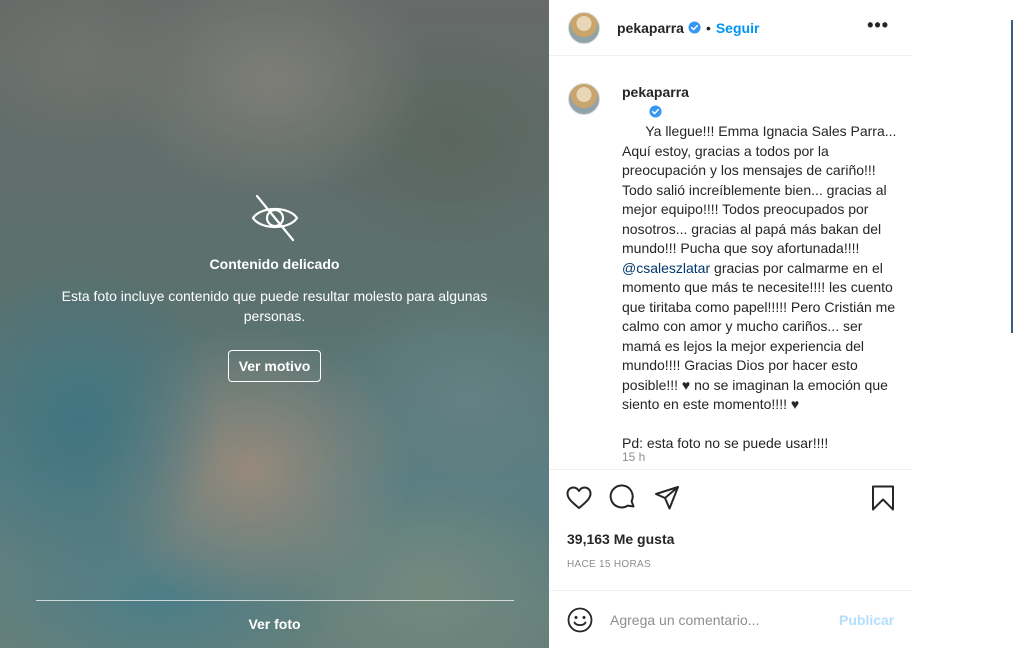  I want to click on caption-mention: @csaleszlatar, so click(666, 268).